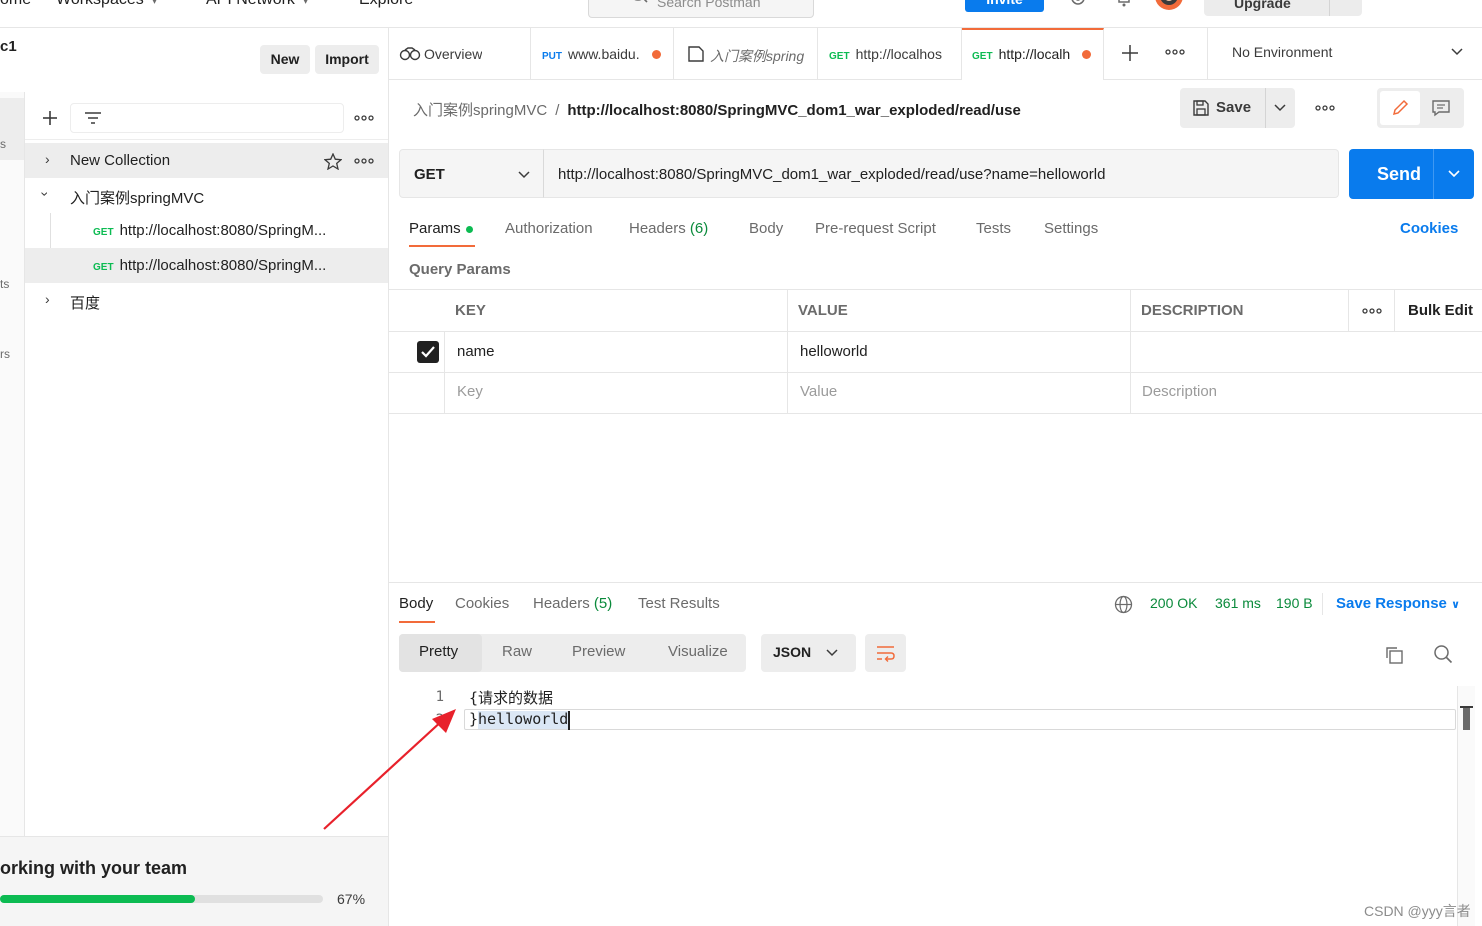 This screenshot has height=926, width=1482. Describe the element at coordinates (1265, 108) in the screenshot. I see `save-split` at that location.